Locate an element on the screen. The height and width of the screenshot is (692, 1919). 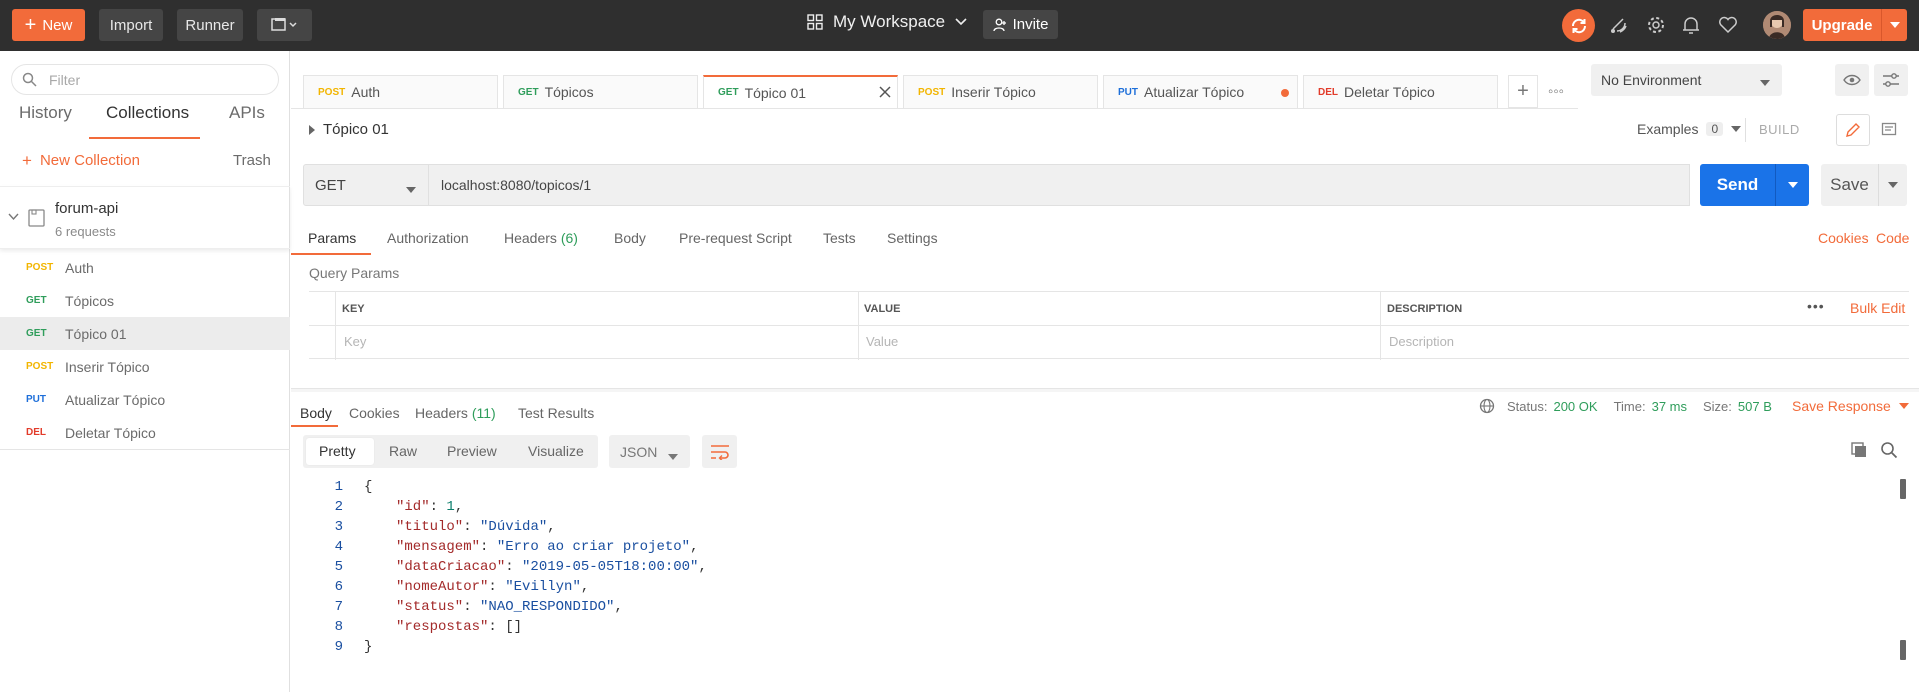
code-line: 6 "nomeAutor": "Evillyn", is located at coordinates (1091, 589).